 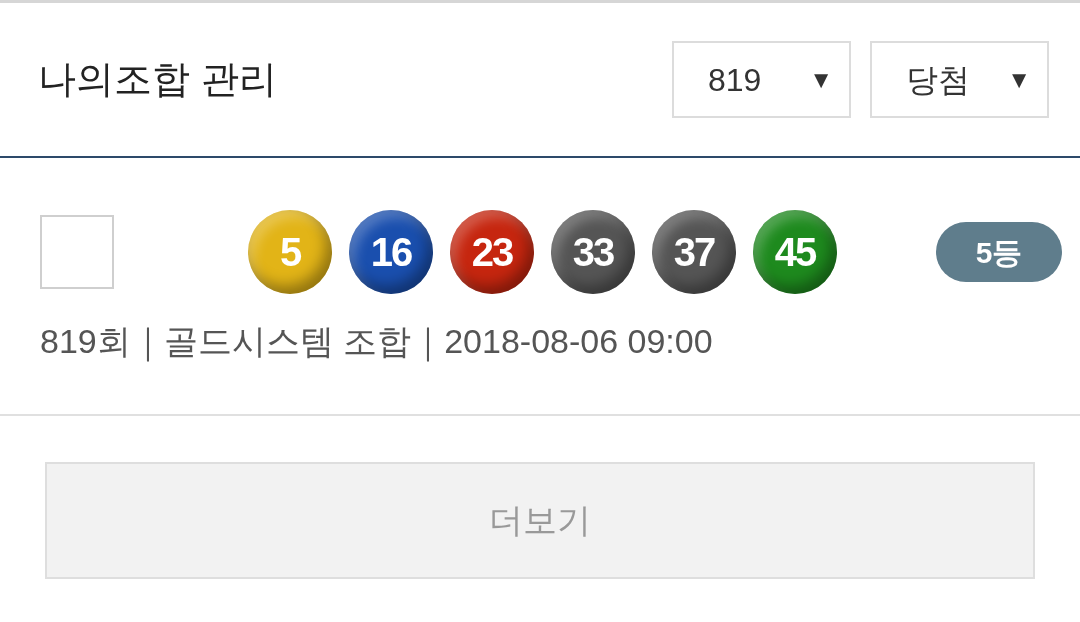 I want to click on checkbox, so click(x=77, y=252).